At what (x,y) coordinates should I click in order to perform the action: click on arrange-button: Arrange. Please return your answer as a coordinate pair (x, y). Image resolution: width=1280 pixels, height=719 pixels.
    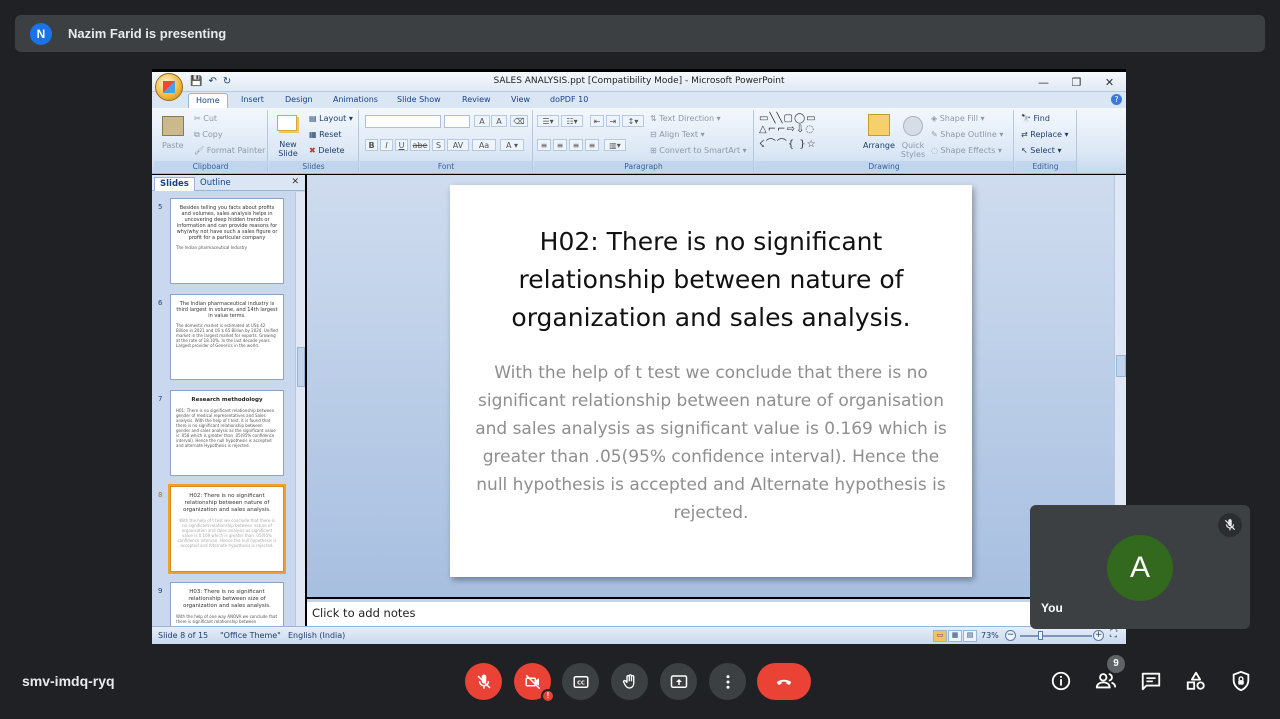
    Looking at the image, I should click on (879, 145).